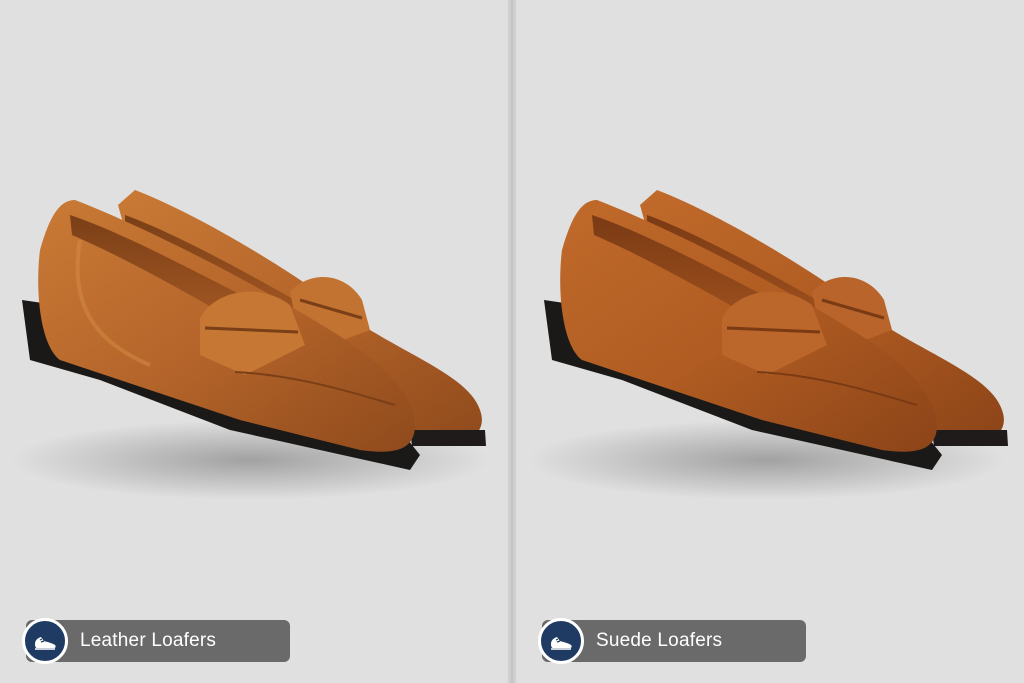 This screenshot has height=683, width=1024. Describe the element at coordinates (659, 640) in the screenshot. I see `suede-label-text: Suede Loafers` at that location.